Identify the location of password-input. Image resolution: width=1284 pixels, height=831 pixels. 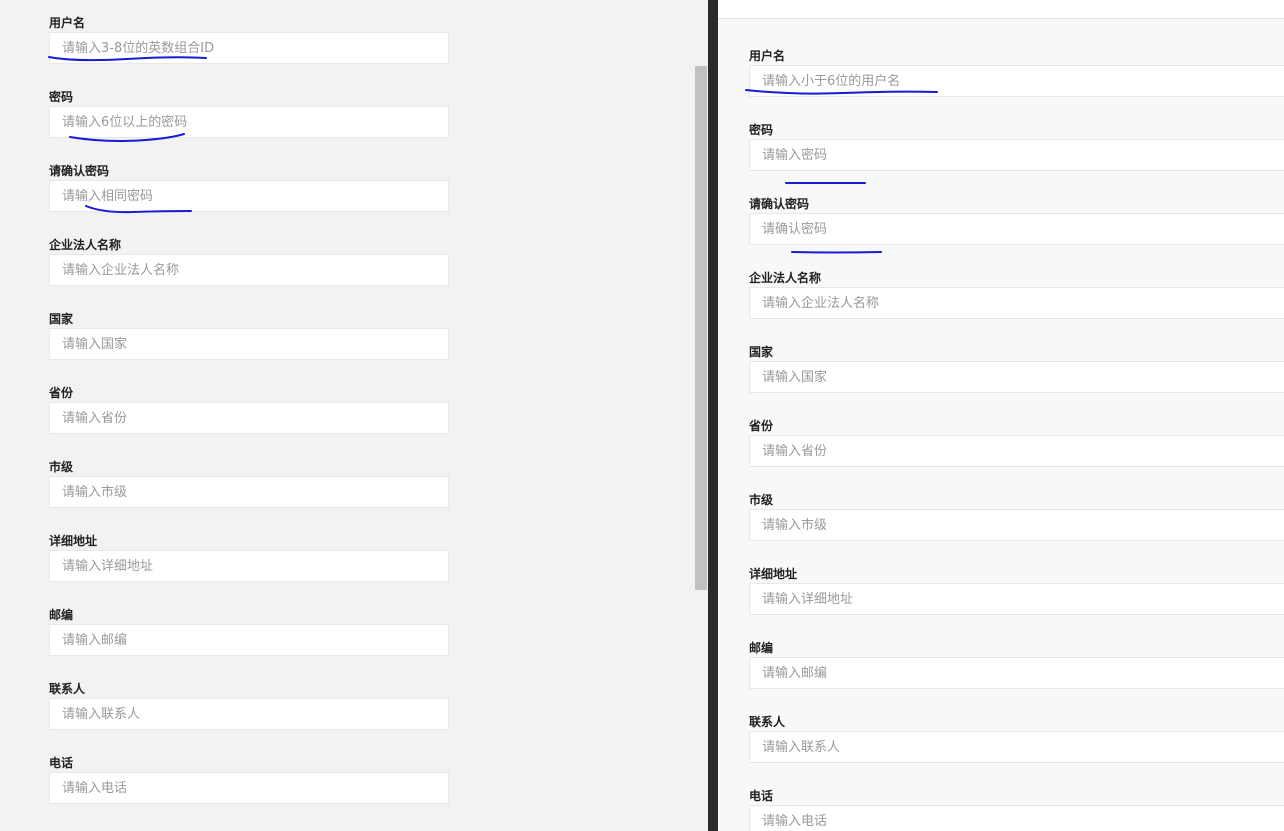
(1016, 155).